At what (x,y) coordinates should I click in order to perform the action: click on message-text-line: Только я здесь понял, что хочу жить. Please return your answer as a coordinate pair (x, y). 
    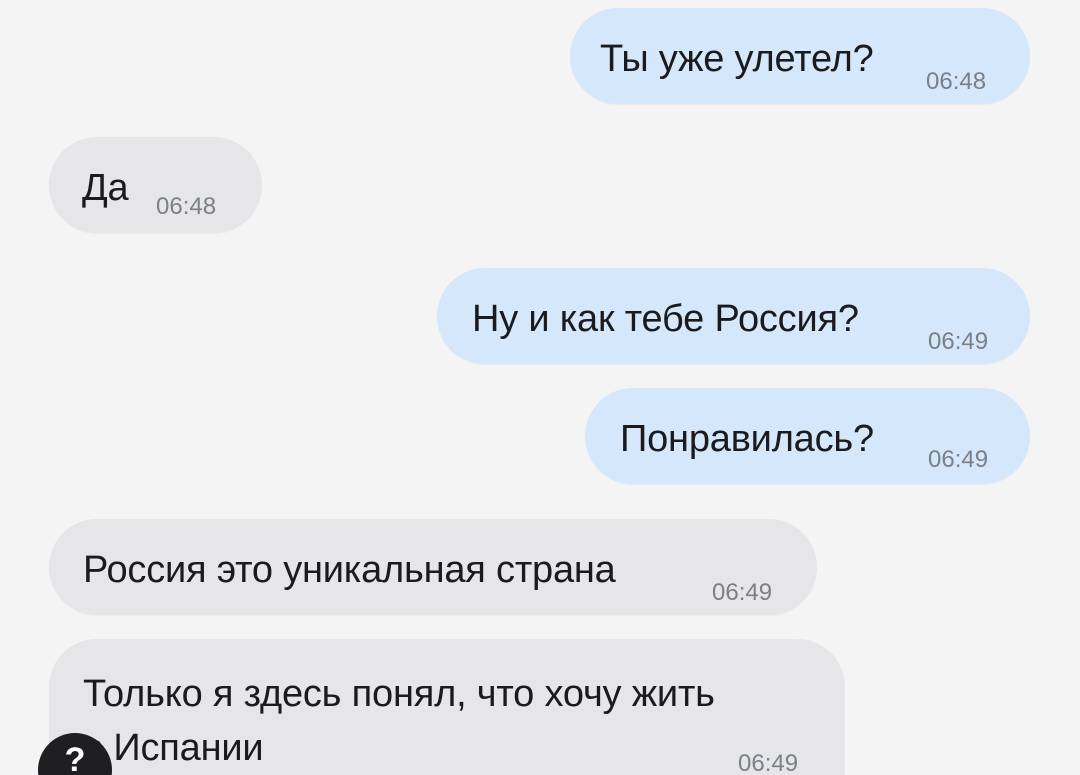
    Looking at the image, I should click on (399, 694).